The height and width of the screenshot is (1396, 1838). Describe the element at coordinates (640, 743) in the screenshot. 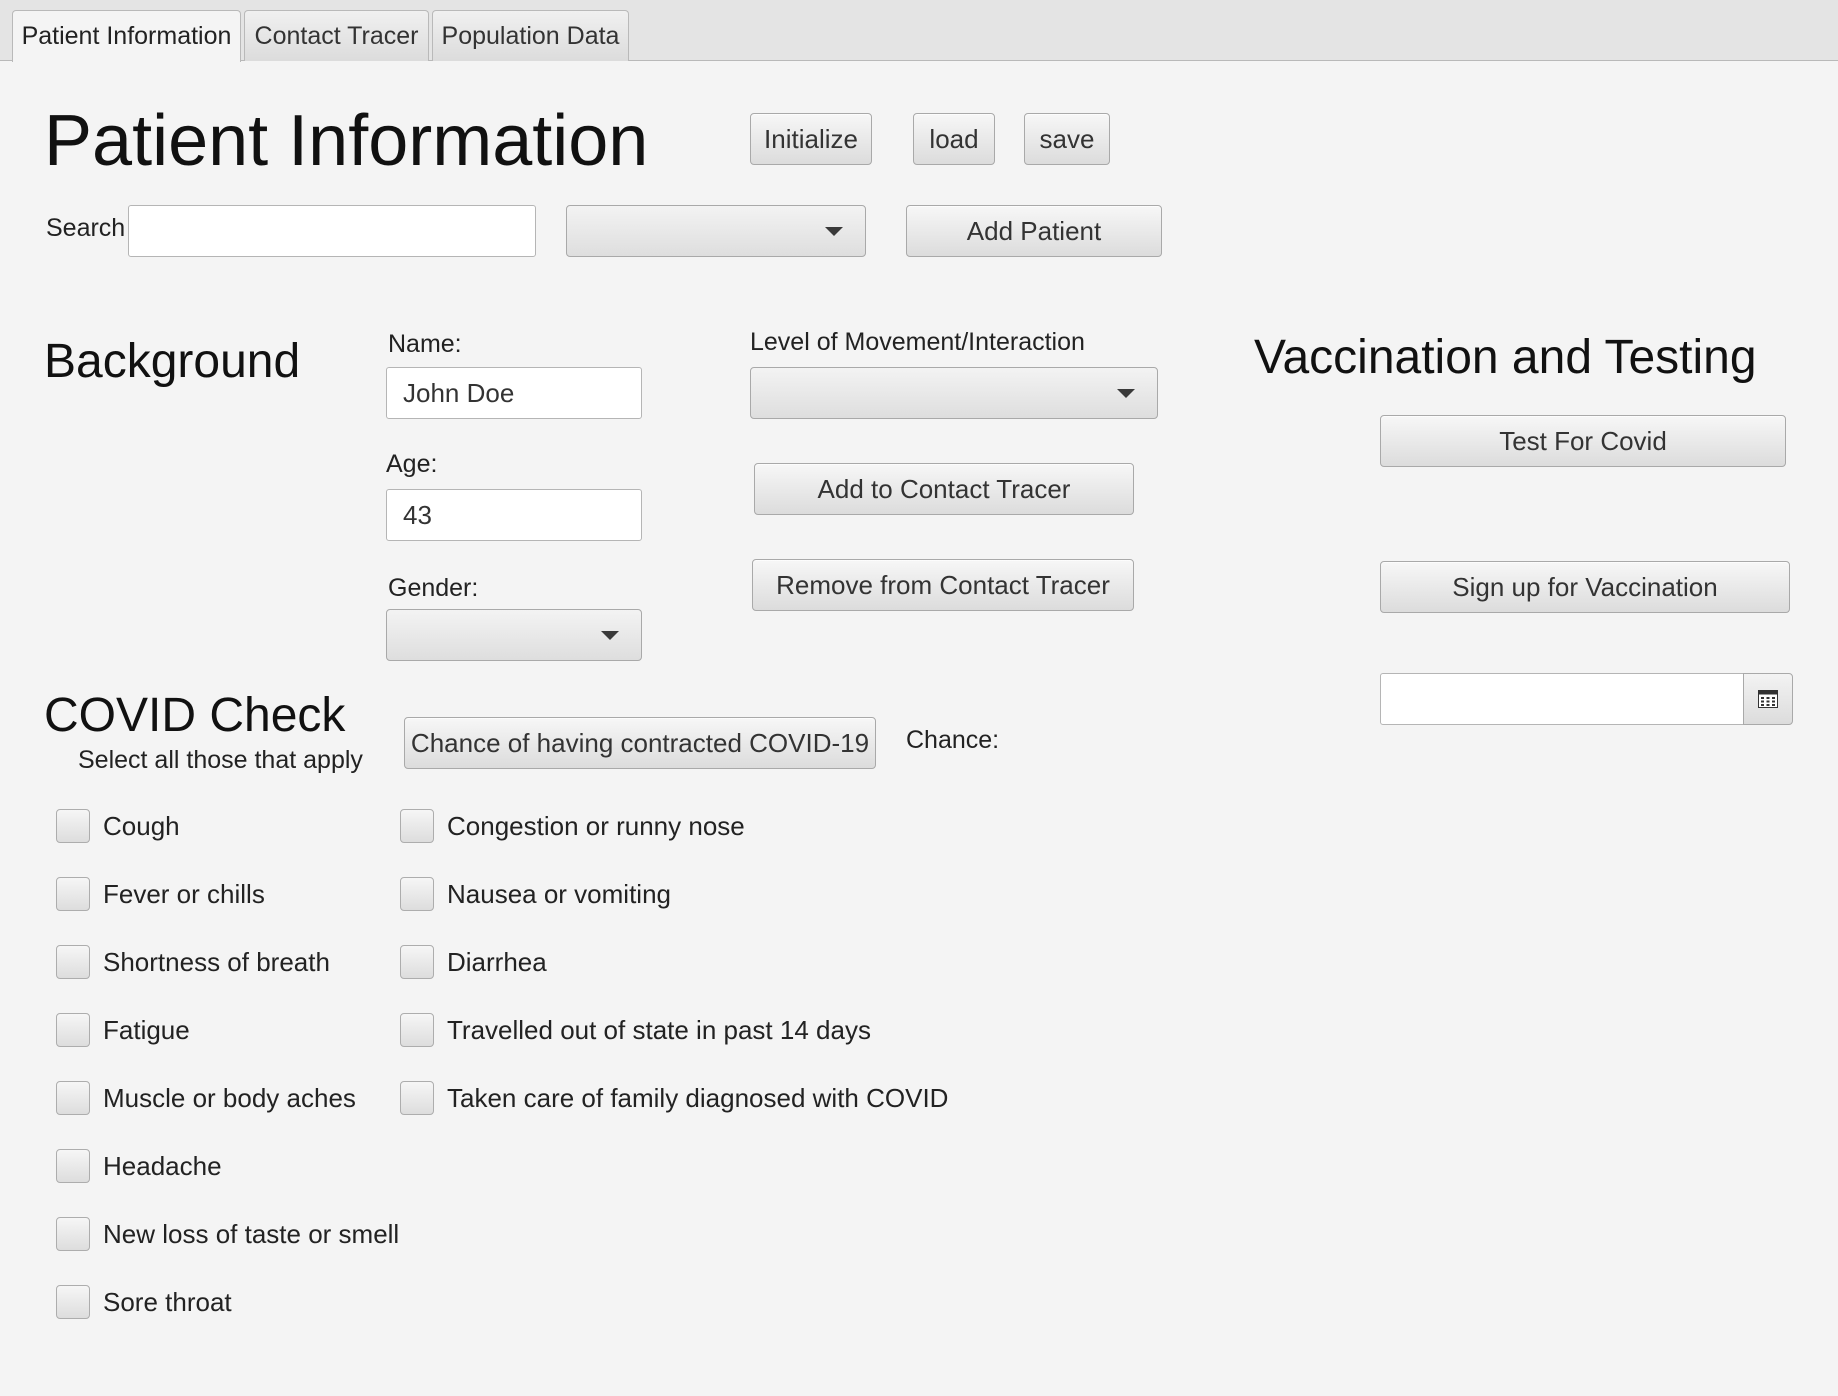

I see `chance-of-covid-button: Chance of having contracted COVID-19` at that location.